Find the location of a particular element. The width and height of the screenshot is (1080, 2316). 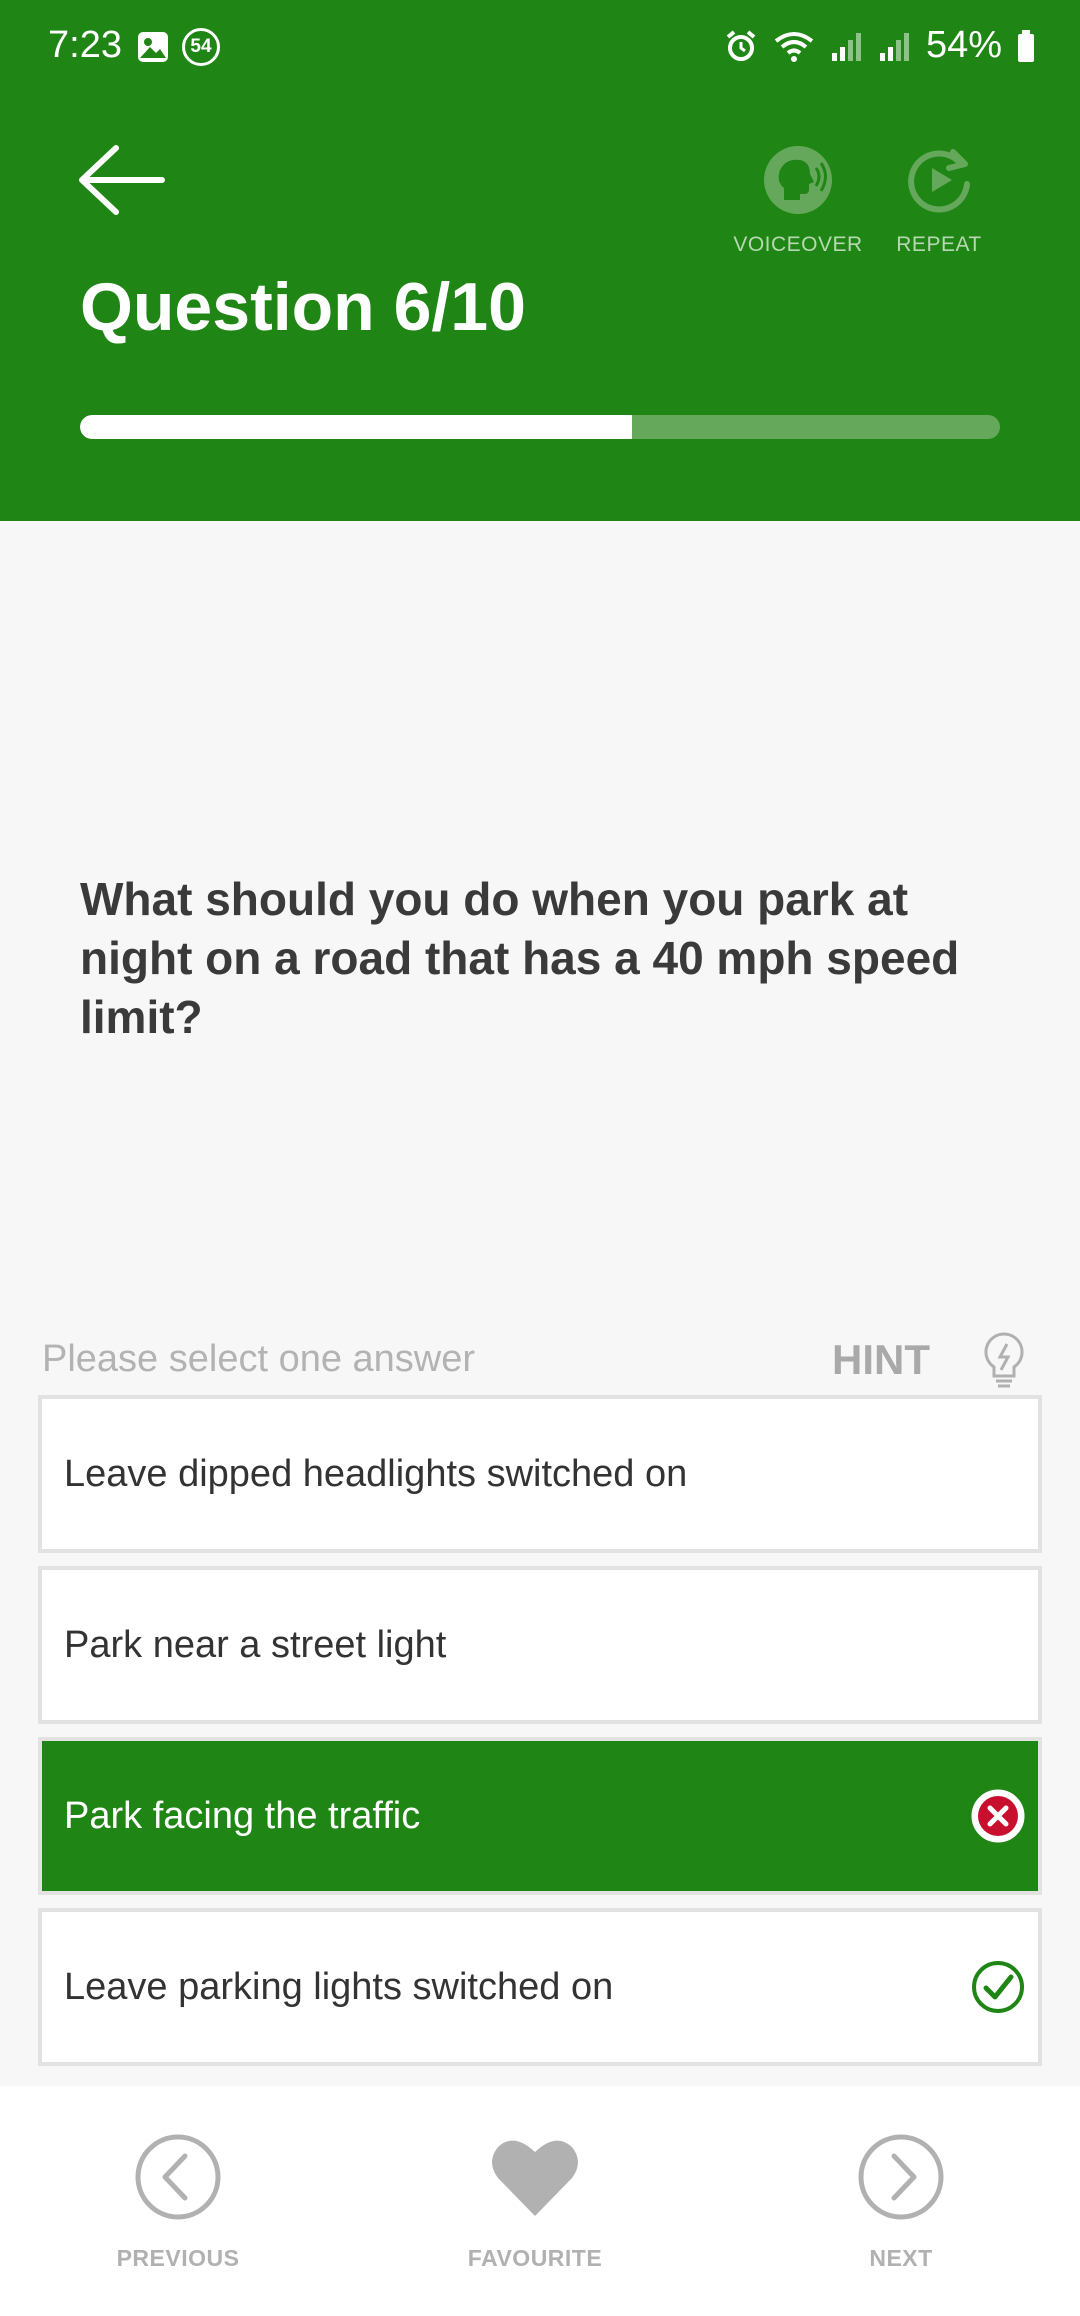

favourite-label: FAVOURITE is located at coordinates (535, 2258).